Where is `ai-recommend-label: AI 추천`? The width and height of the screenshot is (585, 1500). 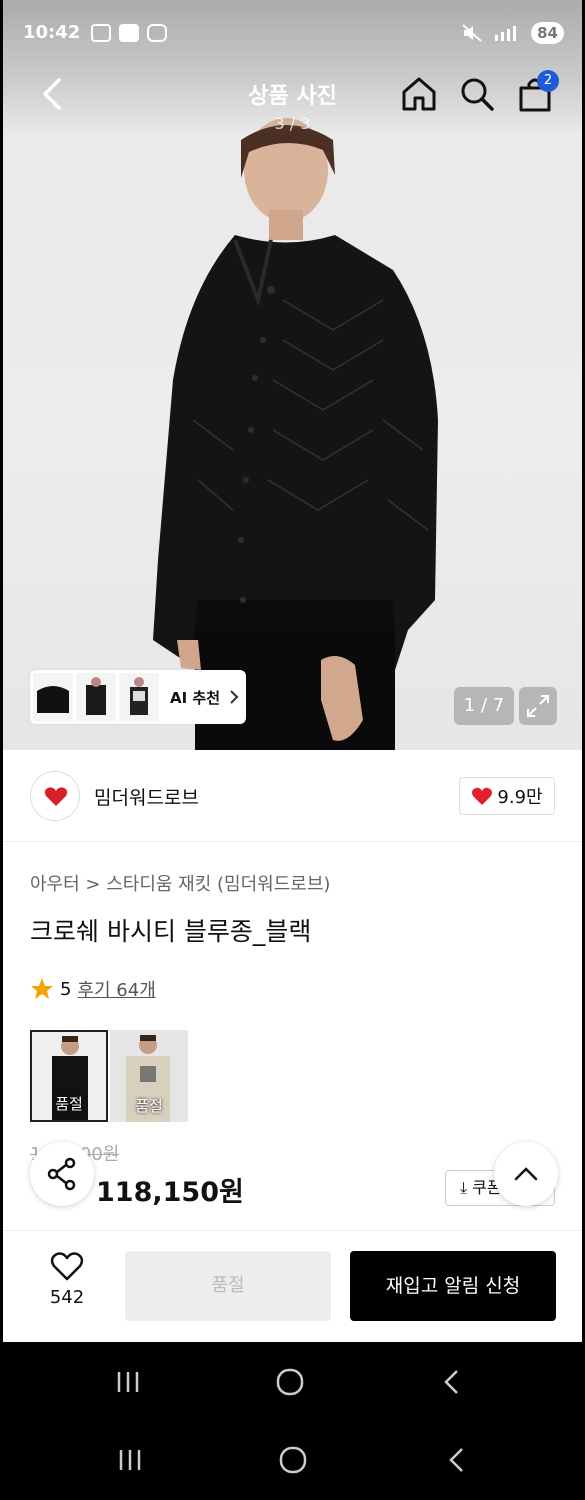
ai-recommend-label: AI 추천 is located at coordinates (195, 697).